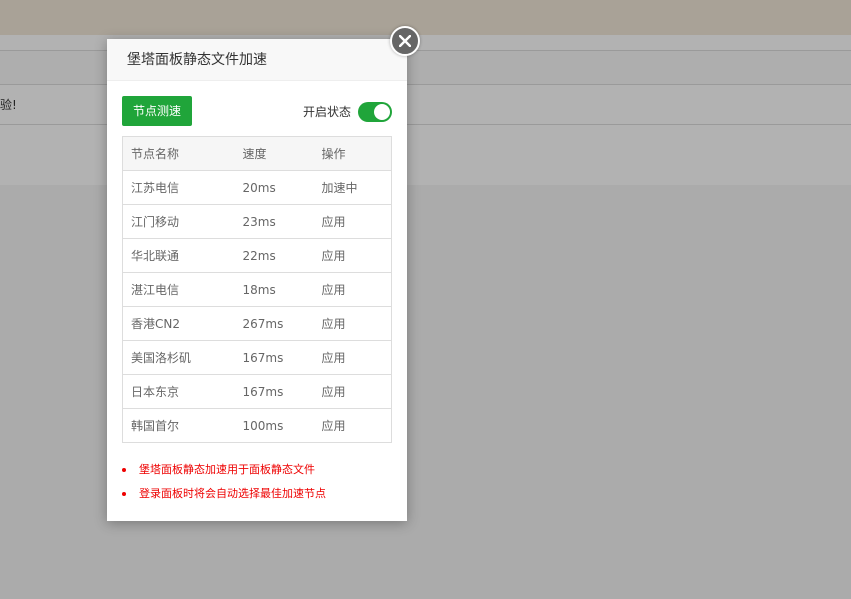 The image size is (851, 599). I want to click on table-row: 日本东京 167ms 应用, so click(257, 391).